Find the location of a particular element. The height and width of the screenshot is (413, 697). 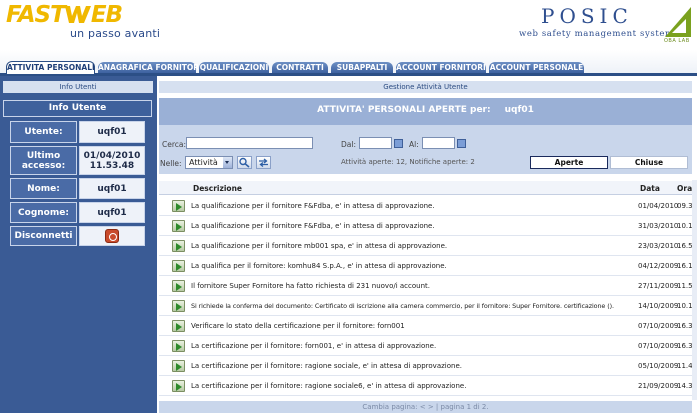

last-access-value: 01/04/2010 11.53.48 is located at coordinates (112, 160).